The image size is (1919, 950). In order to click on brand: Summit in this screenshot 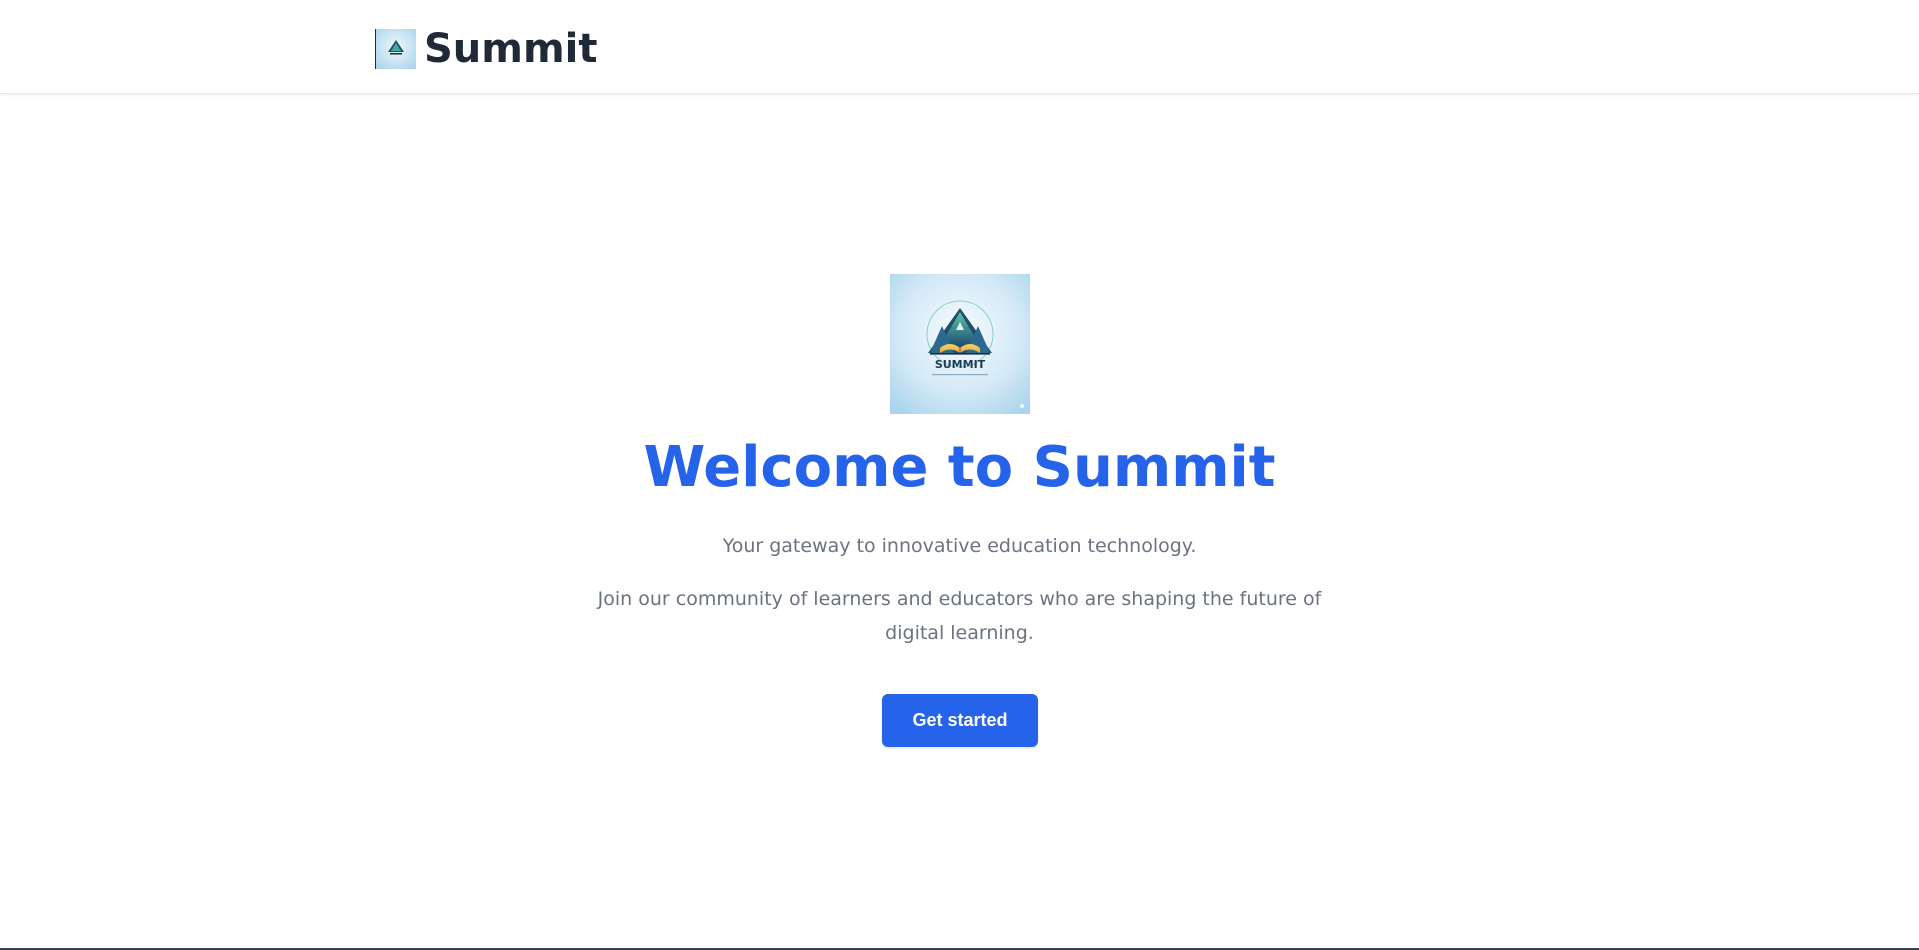, I will do `click(486, 49)`.